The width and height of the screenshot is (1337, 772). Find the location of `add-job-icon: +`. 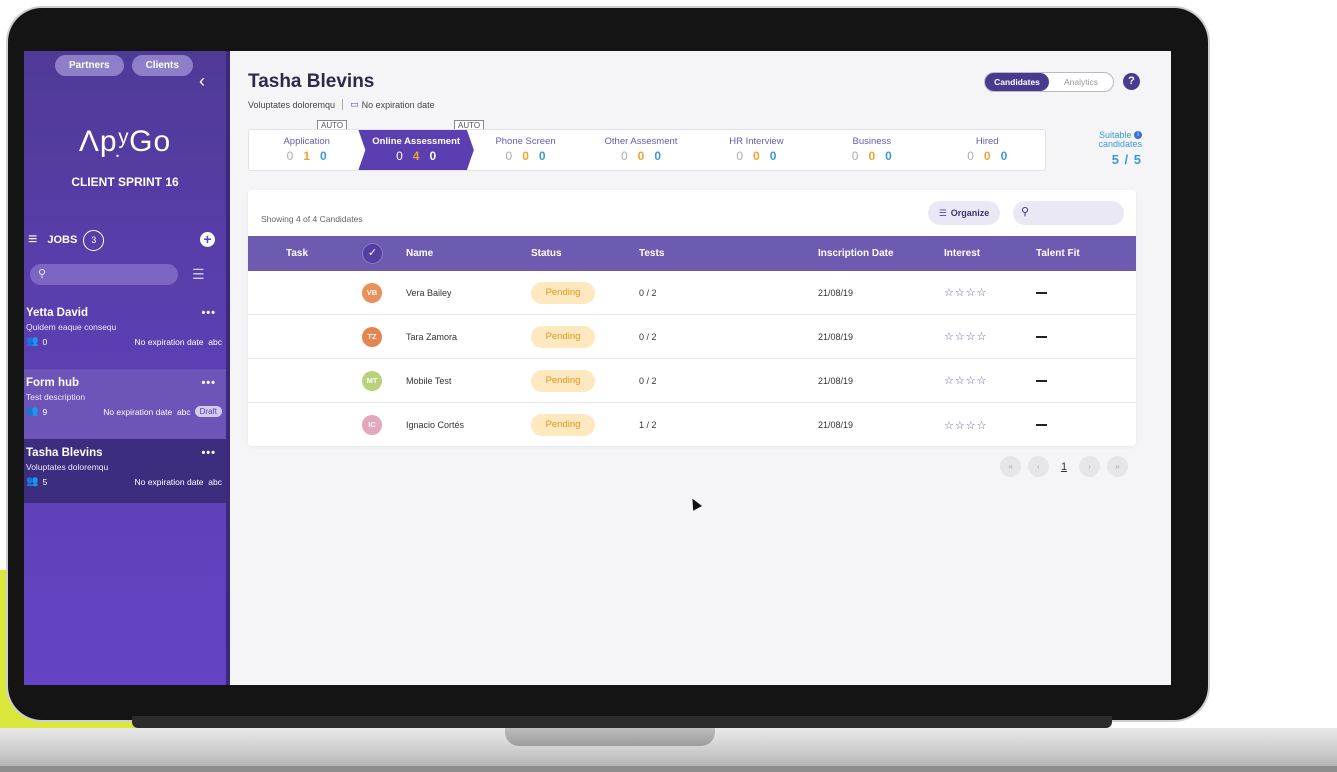

add-job-icon: + is located at coordinates (207, 239).